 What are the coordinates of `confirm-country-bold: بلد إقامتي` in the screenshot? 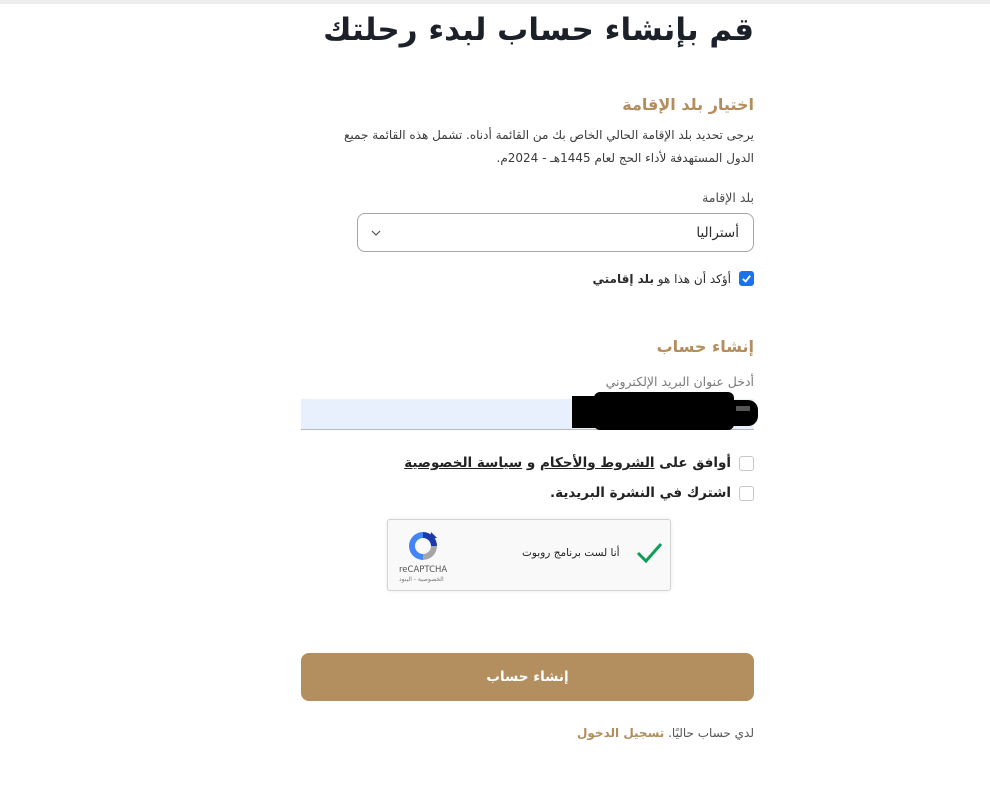 It's located at (623, 278).